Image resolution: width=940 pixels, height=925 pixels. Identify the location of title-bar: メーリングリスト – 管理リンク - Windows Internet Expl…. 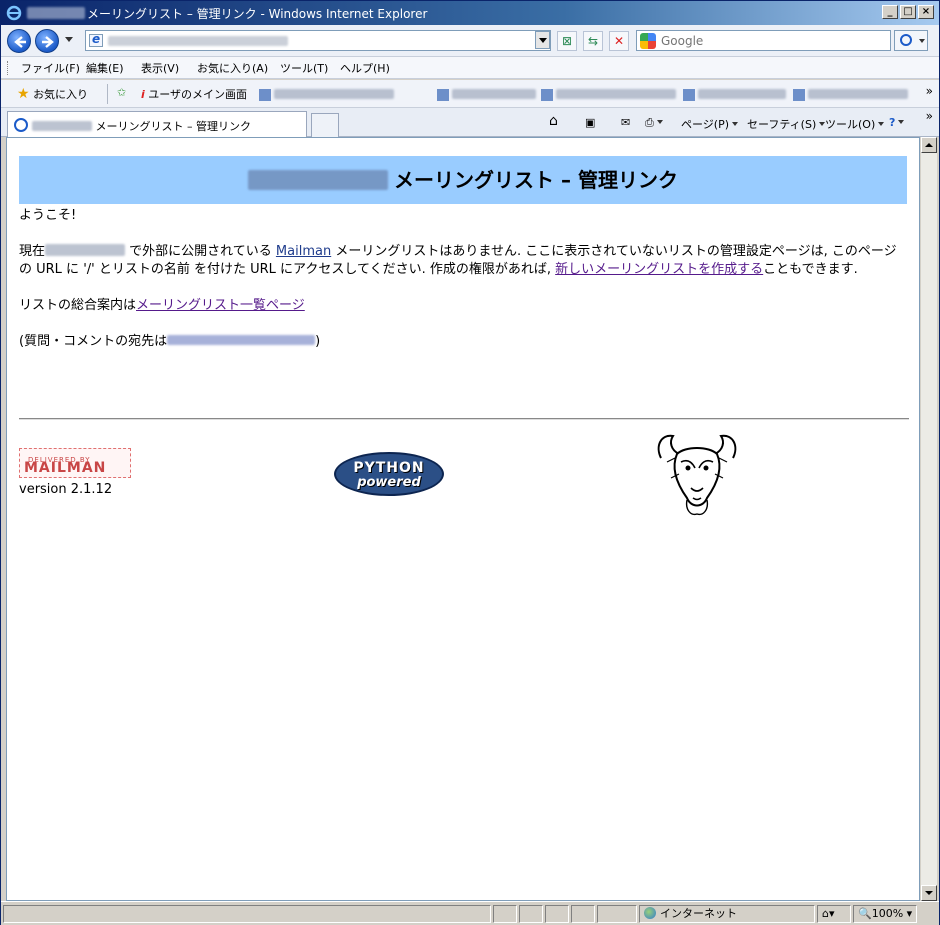
(470, 13).